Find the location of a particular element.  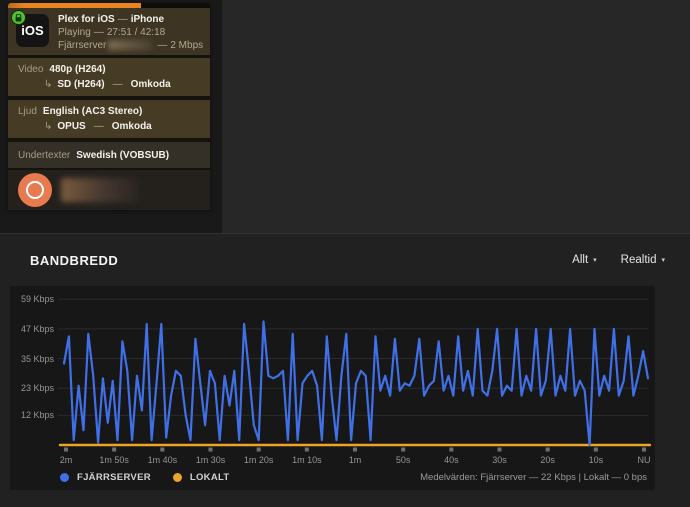

bandwidth-header: BANDBREDD Allt ▾ Realtid ▾ is located at coordinates (347, 260).